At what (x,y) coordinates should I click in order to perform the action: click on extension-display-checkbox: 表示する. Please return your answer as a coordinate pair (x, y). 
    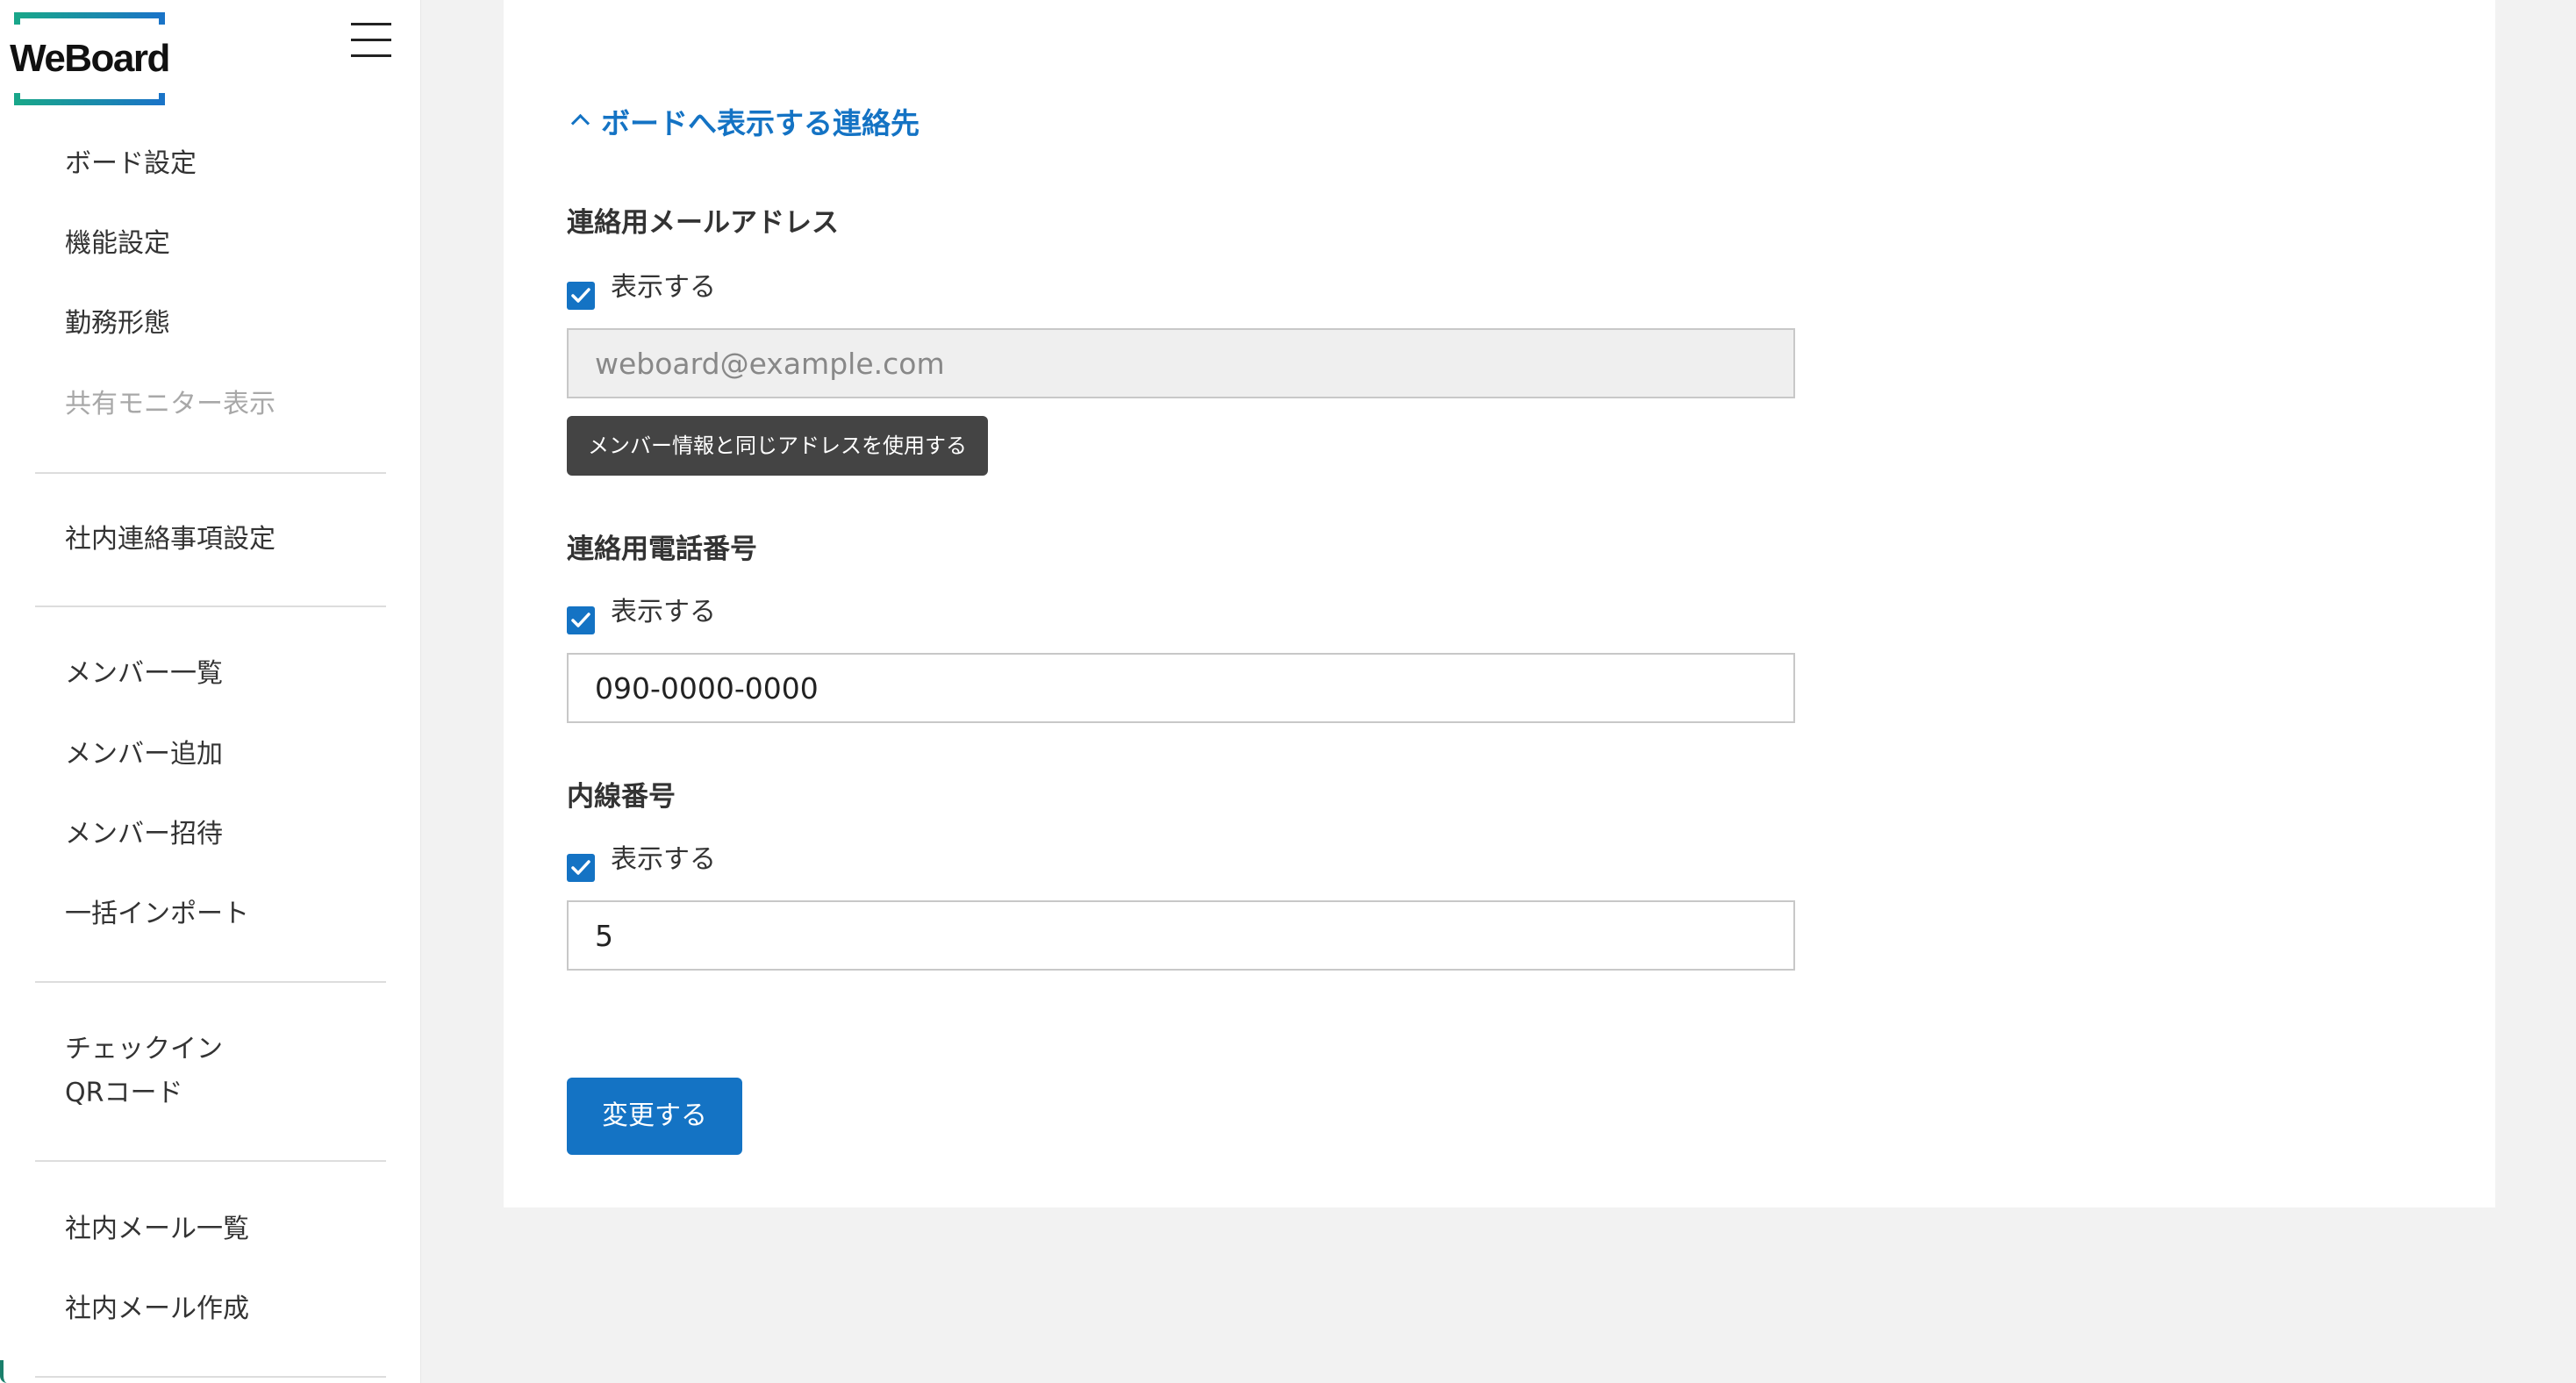
    Looking at the image, I should click on (641, 861).